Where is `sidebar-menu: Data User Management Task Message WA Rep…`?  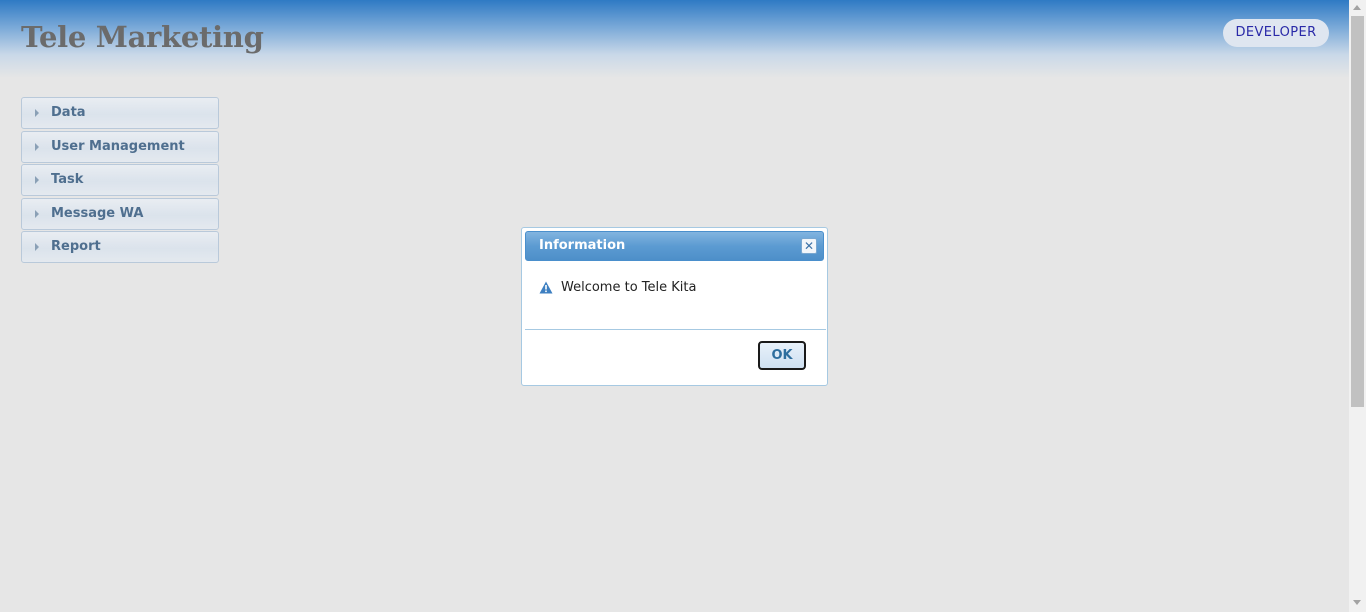 sidebar-menu: Data User Management Task Message WA Rep… is located at coordinates (120, 181).